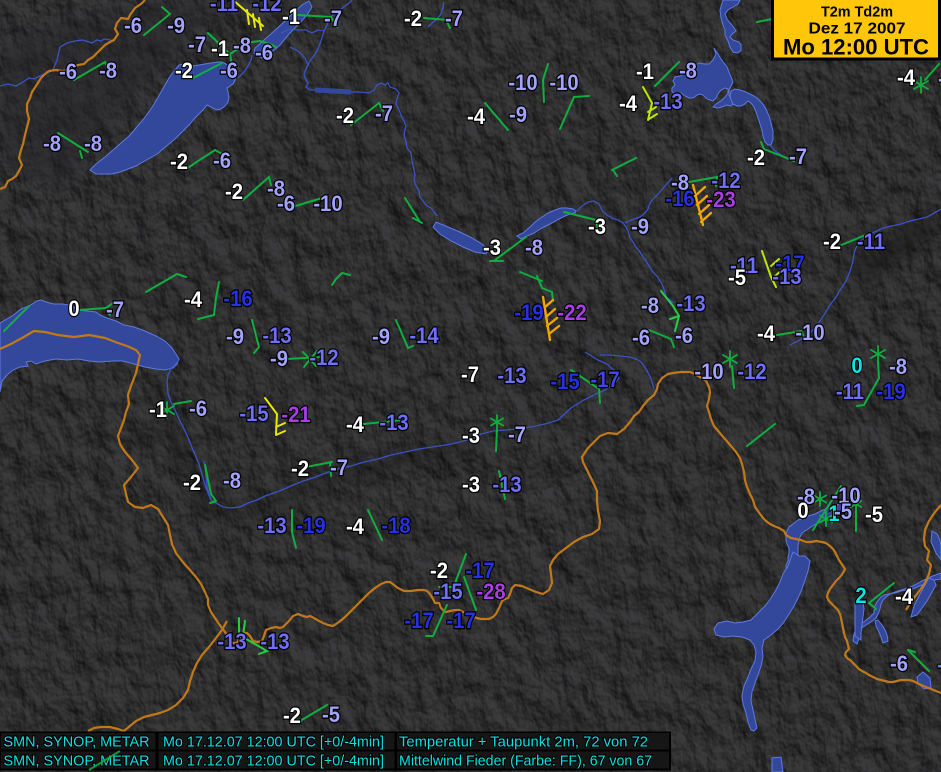 The image size is (941, 772). I want to click on svg-text:Temperatur + Taupunkt 2m, 72 v: Temperatur + Taupunkt 2m, 72 von 72, so click(523, 742).